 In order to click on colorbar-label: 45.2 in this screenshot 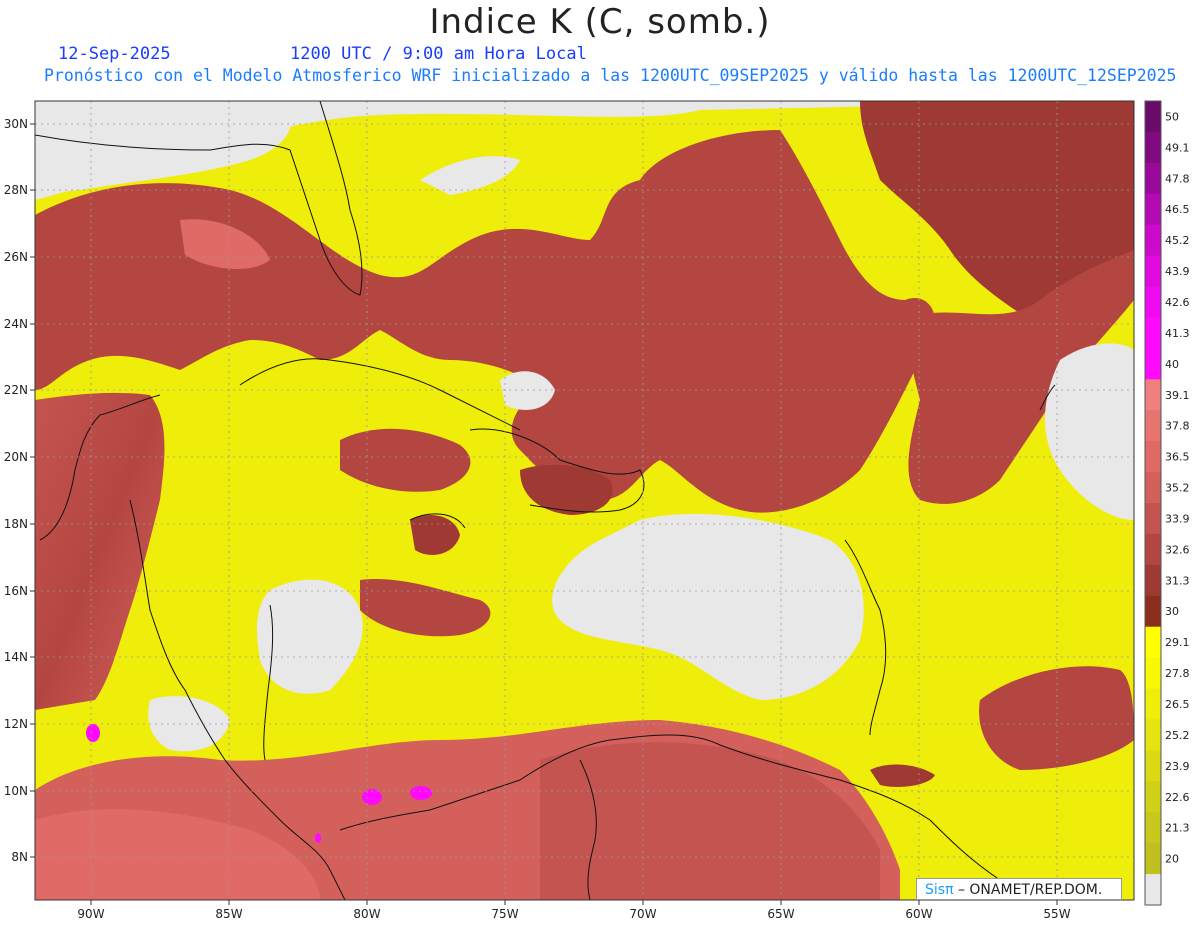, I will do `click(1177, 240)`.